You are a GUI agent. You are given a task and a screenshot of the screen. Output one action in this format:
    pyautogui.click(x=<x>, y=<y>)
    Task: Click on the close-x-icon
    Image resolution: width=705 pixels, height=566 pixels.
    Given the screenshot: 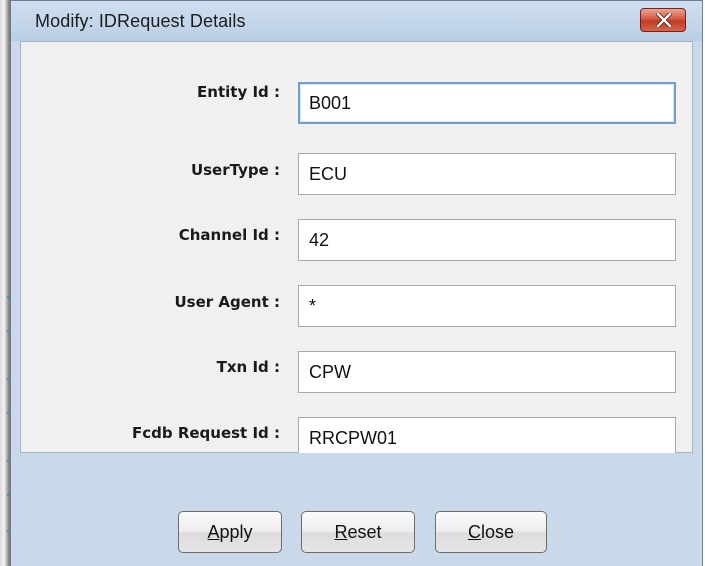 What is the action you would take?
    pyautogui.click(x=664, y=20)
    